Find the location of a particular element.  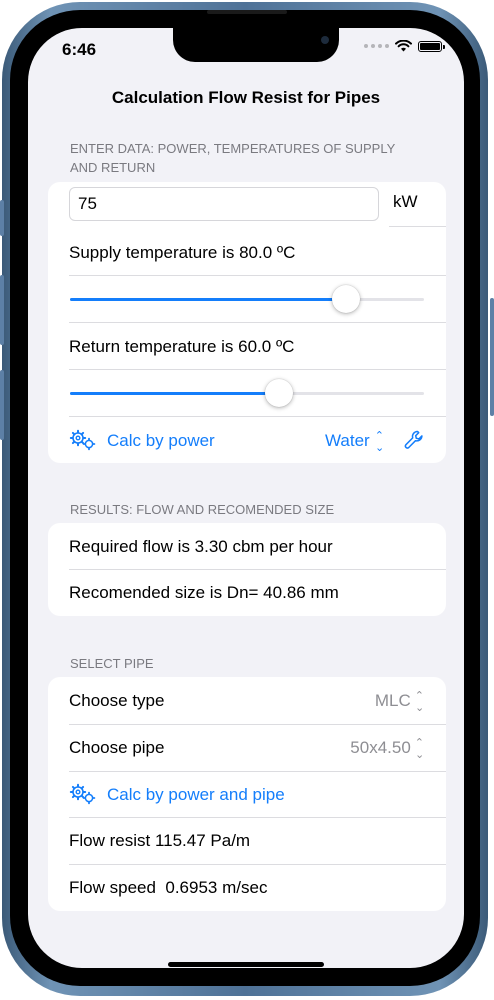

choose-type-label: Choose type is located at coordinates (117, 700).